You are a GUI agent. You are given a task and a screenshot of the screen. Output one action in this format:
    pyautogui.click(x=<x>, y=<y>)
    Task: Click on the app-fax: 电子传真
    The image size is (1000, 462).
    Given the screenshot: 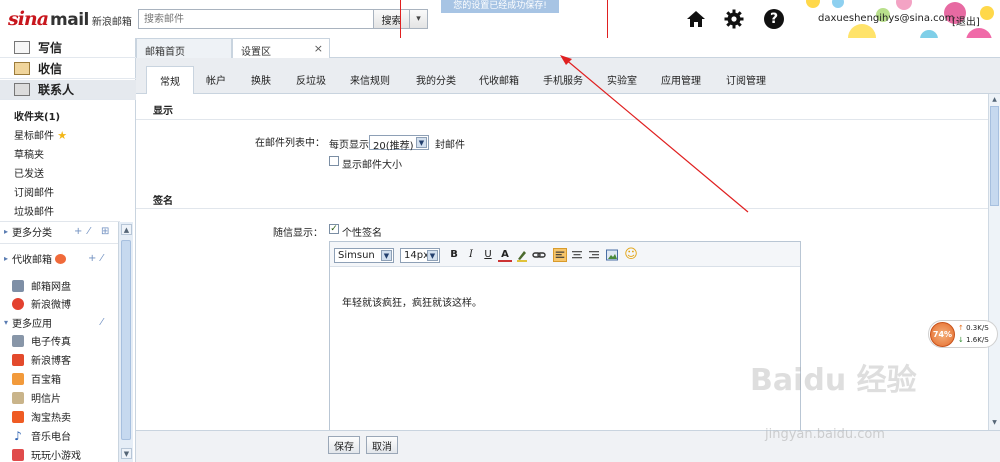 What is the action you would take?
    pyautogui.click(x=41, y=340)
    